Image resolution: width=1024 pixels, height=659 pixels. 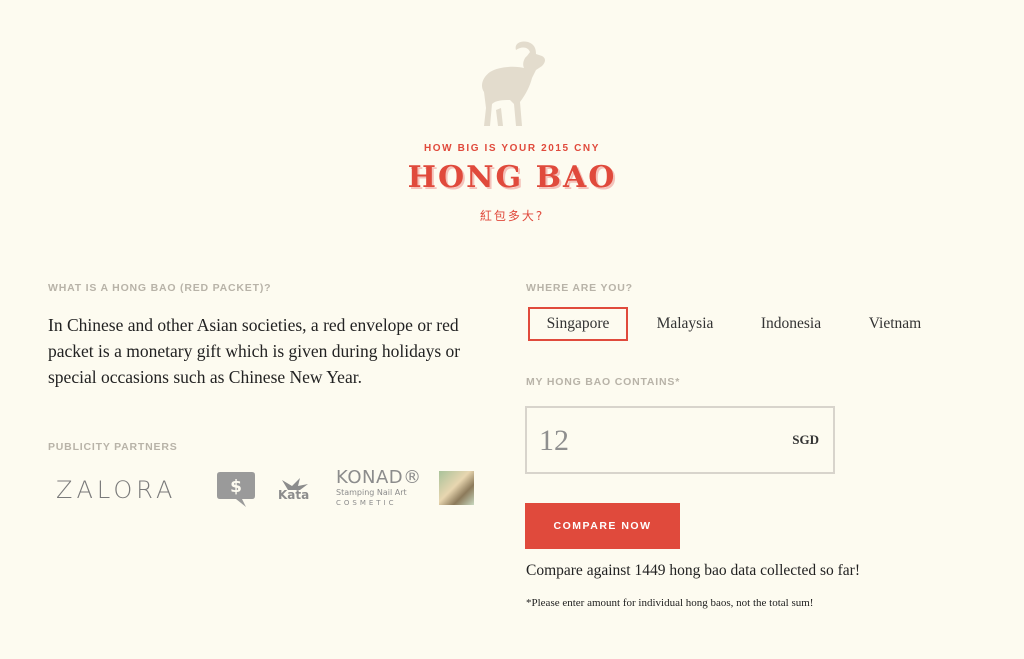 I want to click on partner-photo-logo, so click(x=456, y=488).